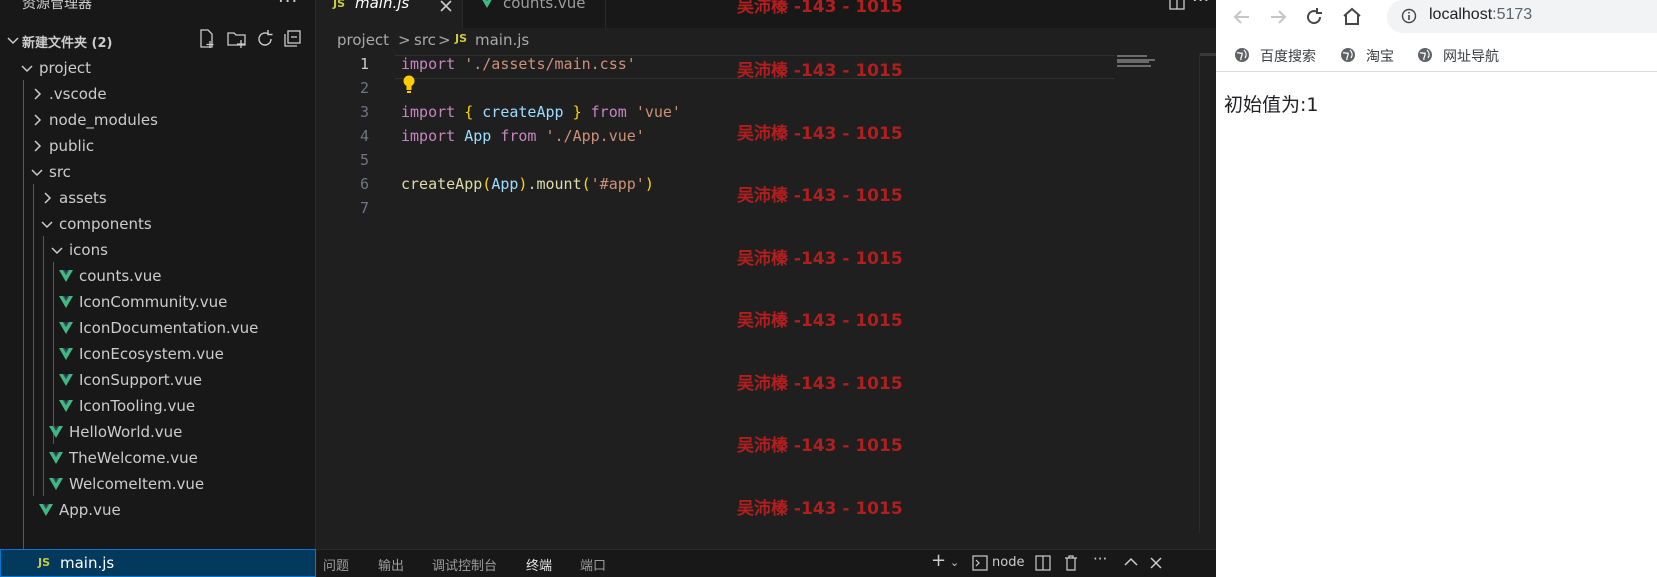 This screenshot has width=1657, height=577. What do you see at coordinates (88, 250) in the screenshot?
I see `tree-item-label: icons` at bounding box center [88, 250].